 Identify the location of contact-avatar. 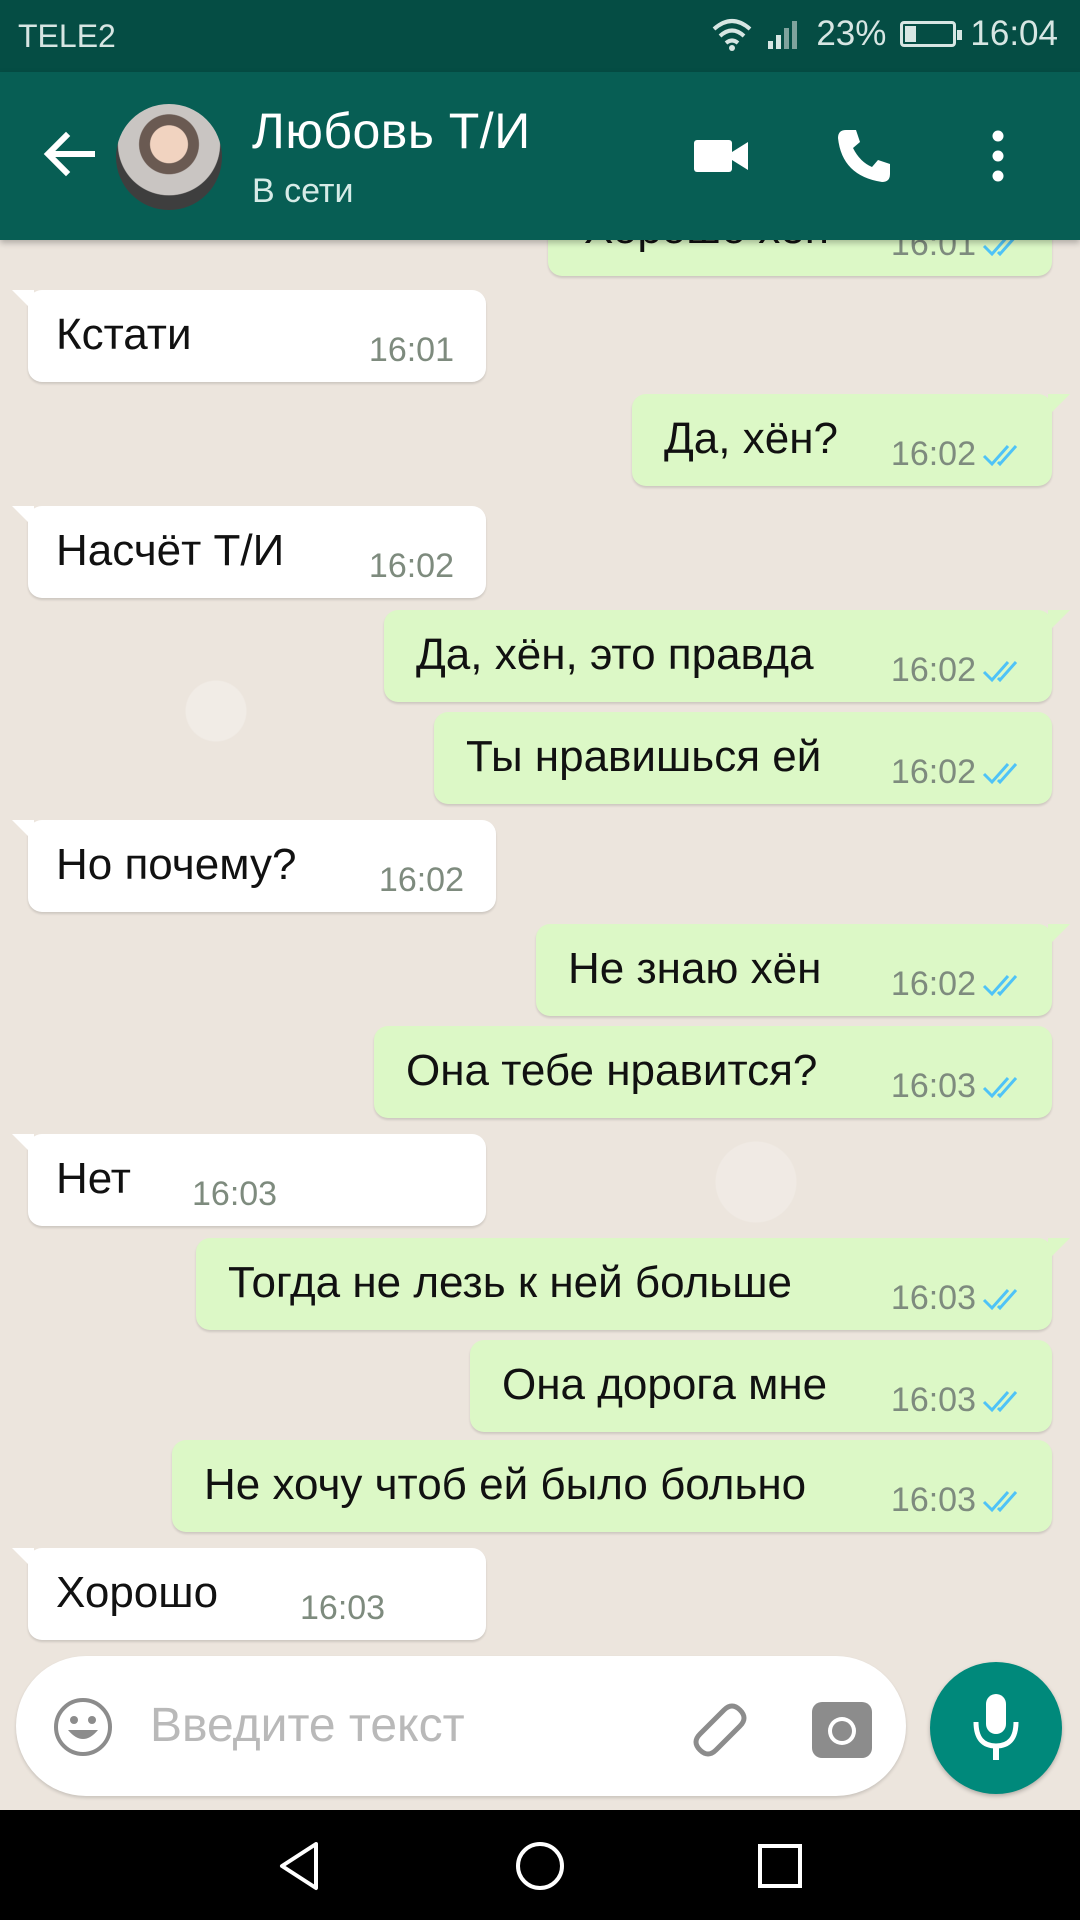
(169, 157).